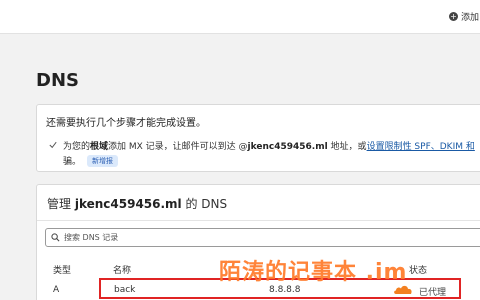  I want to click on setup-step-line2: 骗。 新增报, so click(91, 160).